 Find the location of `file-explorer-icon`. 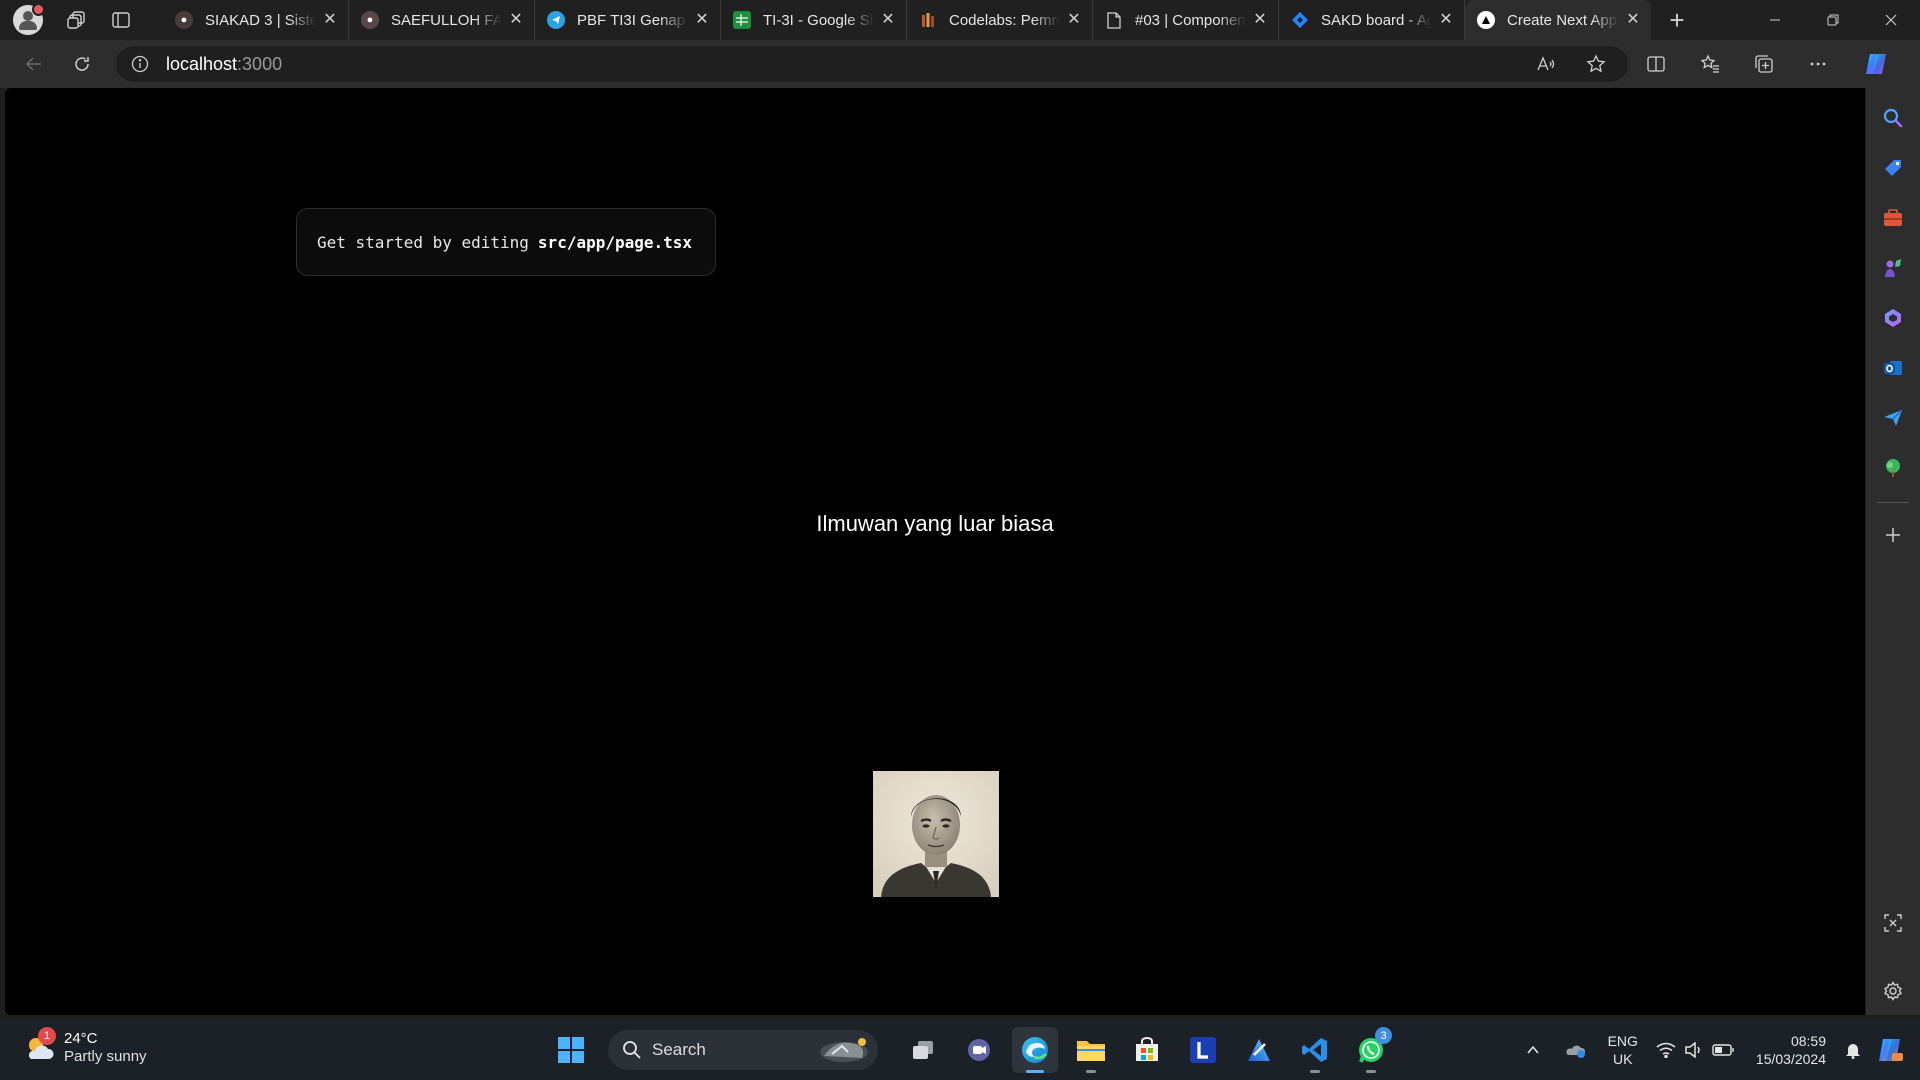

file-explorer-icon is located at coordinates (1091, 1050).